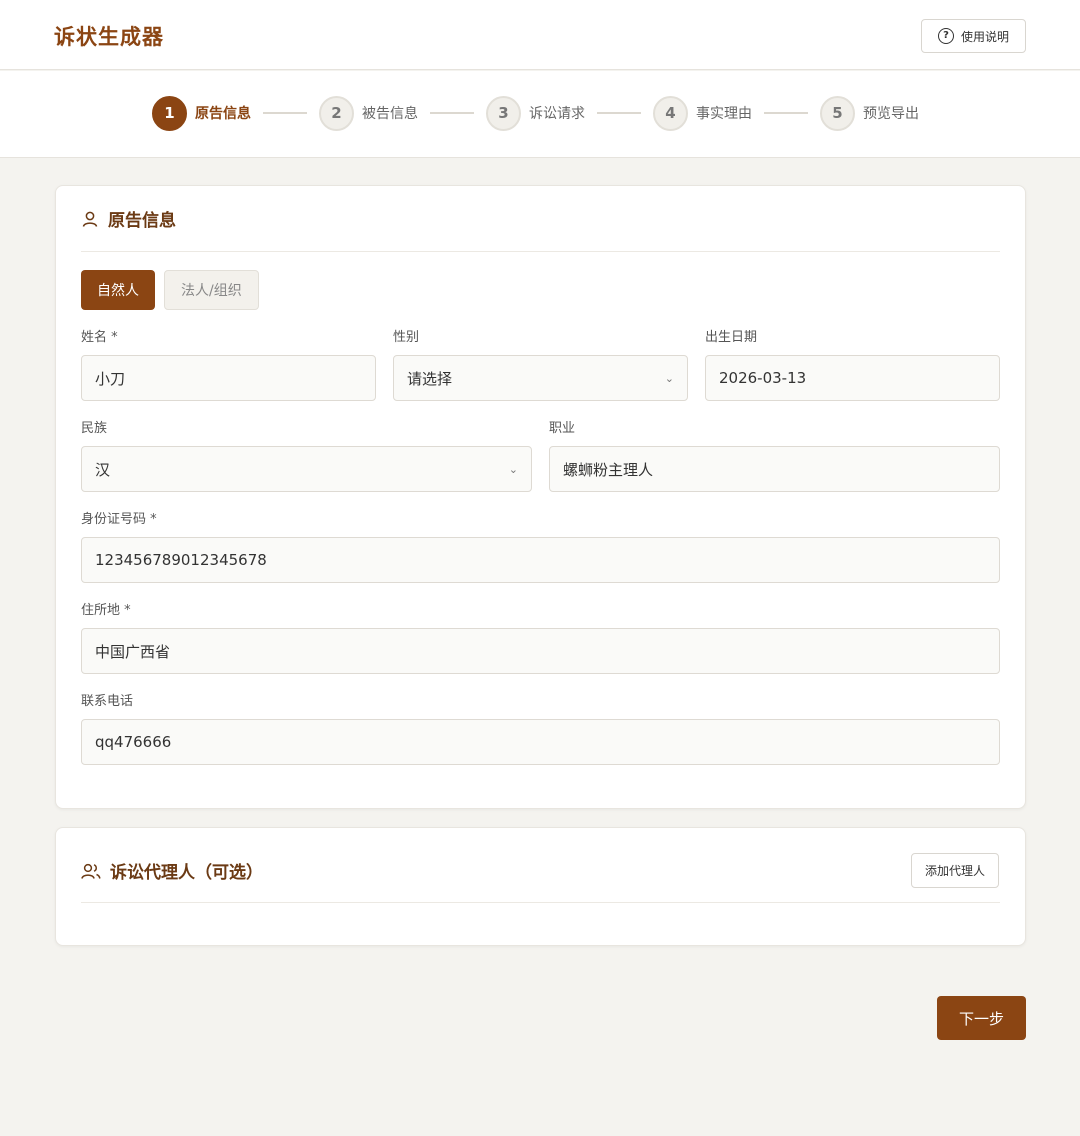 This screenshot has height=1136, width=1080. I want to click on party-type-toggle: 自然人 法人/组织, so click(170, 290).